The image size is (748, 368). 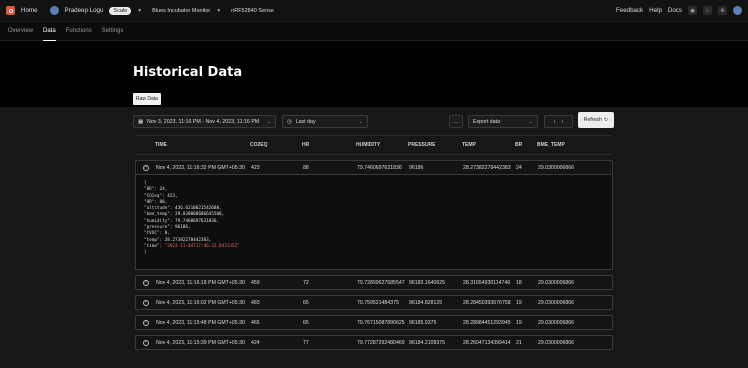 I want to click on json-line: }, so click(x=374, y=253).